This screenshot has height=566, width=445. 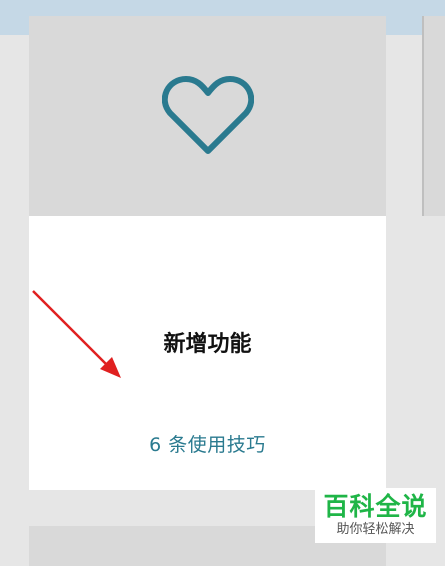 I want to click on watermark-logo: 百科全说 助你轻松解决, so click(x=375, y=515).